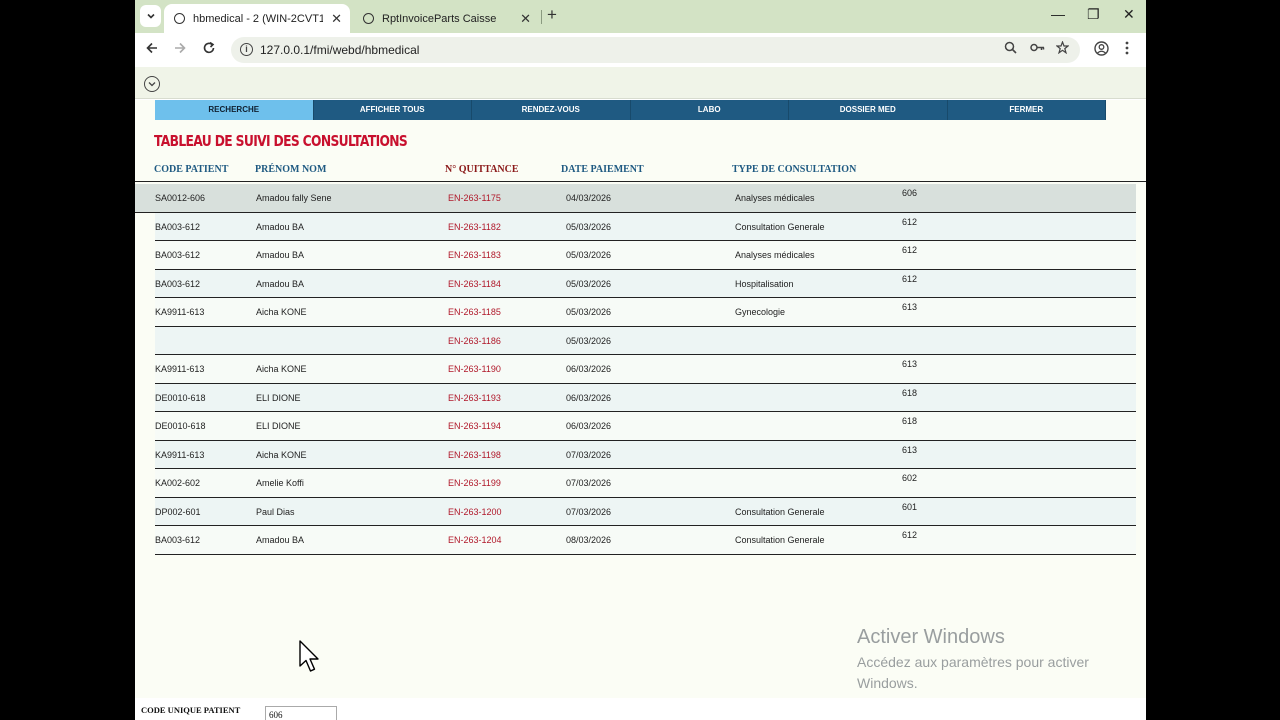 The image size is (1280, 720). Describe the element at coordinates (475, 511) in the screenshot. I see `cell-quittance: EN-263-1200` at that location.